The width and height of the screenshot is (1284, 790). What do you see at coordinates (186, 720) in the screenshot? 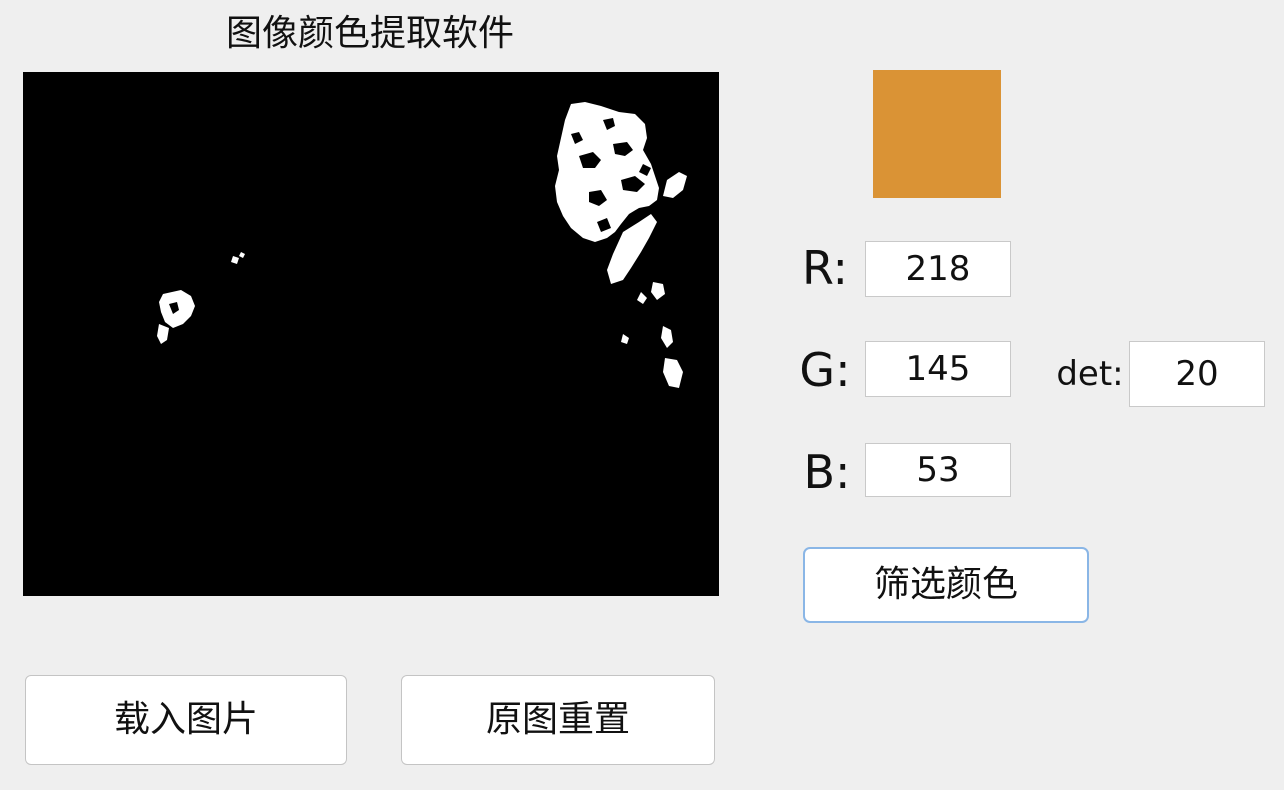
I see `load-image-button: 载入图片` at bounding box center [186, 720].